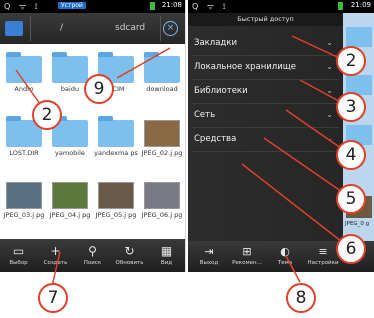 This screenshot has height=318, width=374. I want to click on toolbar-button-theme: ◐ Тема, so click(285, 256).